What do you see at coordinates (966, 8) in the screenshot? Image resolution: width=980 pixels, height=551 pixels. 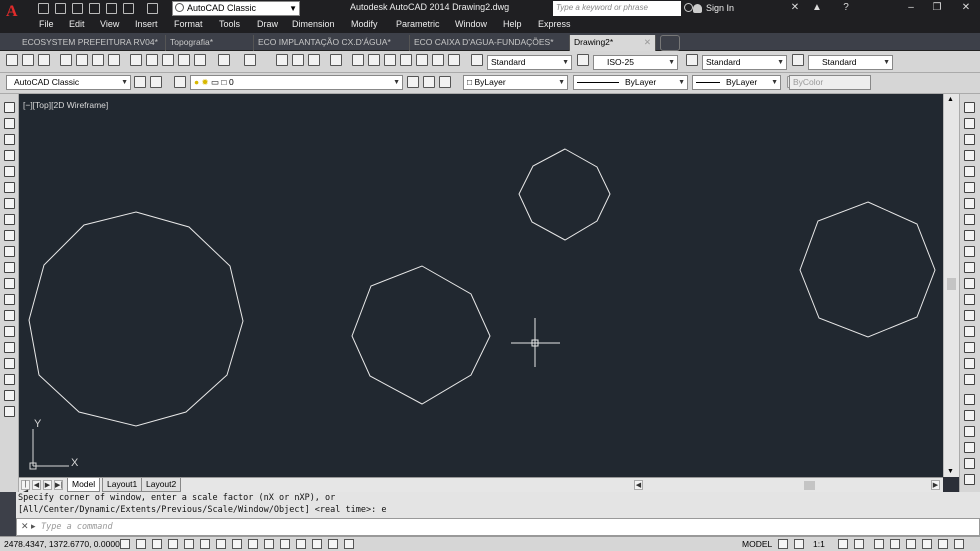 I see `close-button: ✕` at bounding box center [966, 8].